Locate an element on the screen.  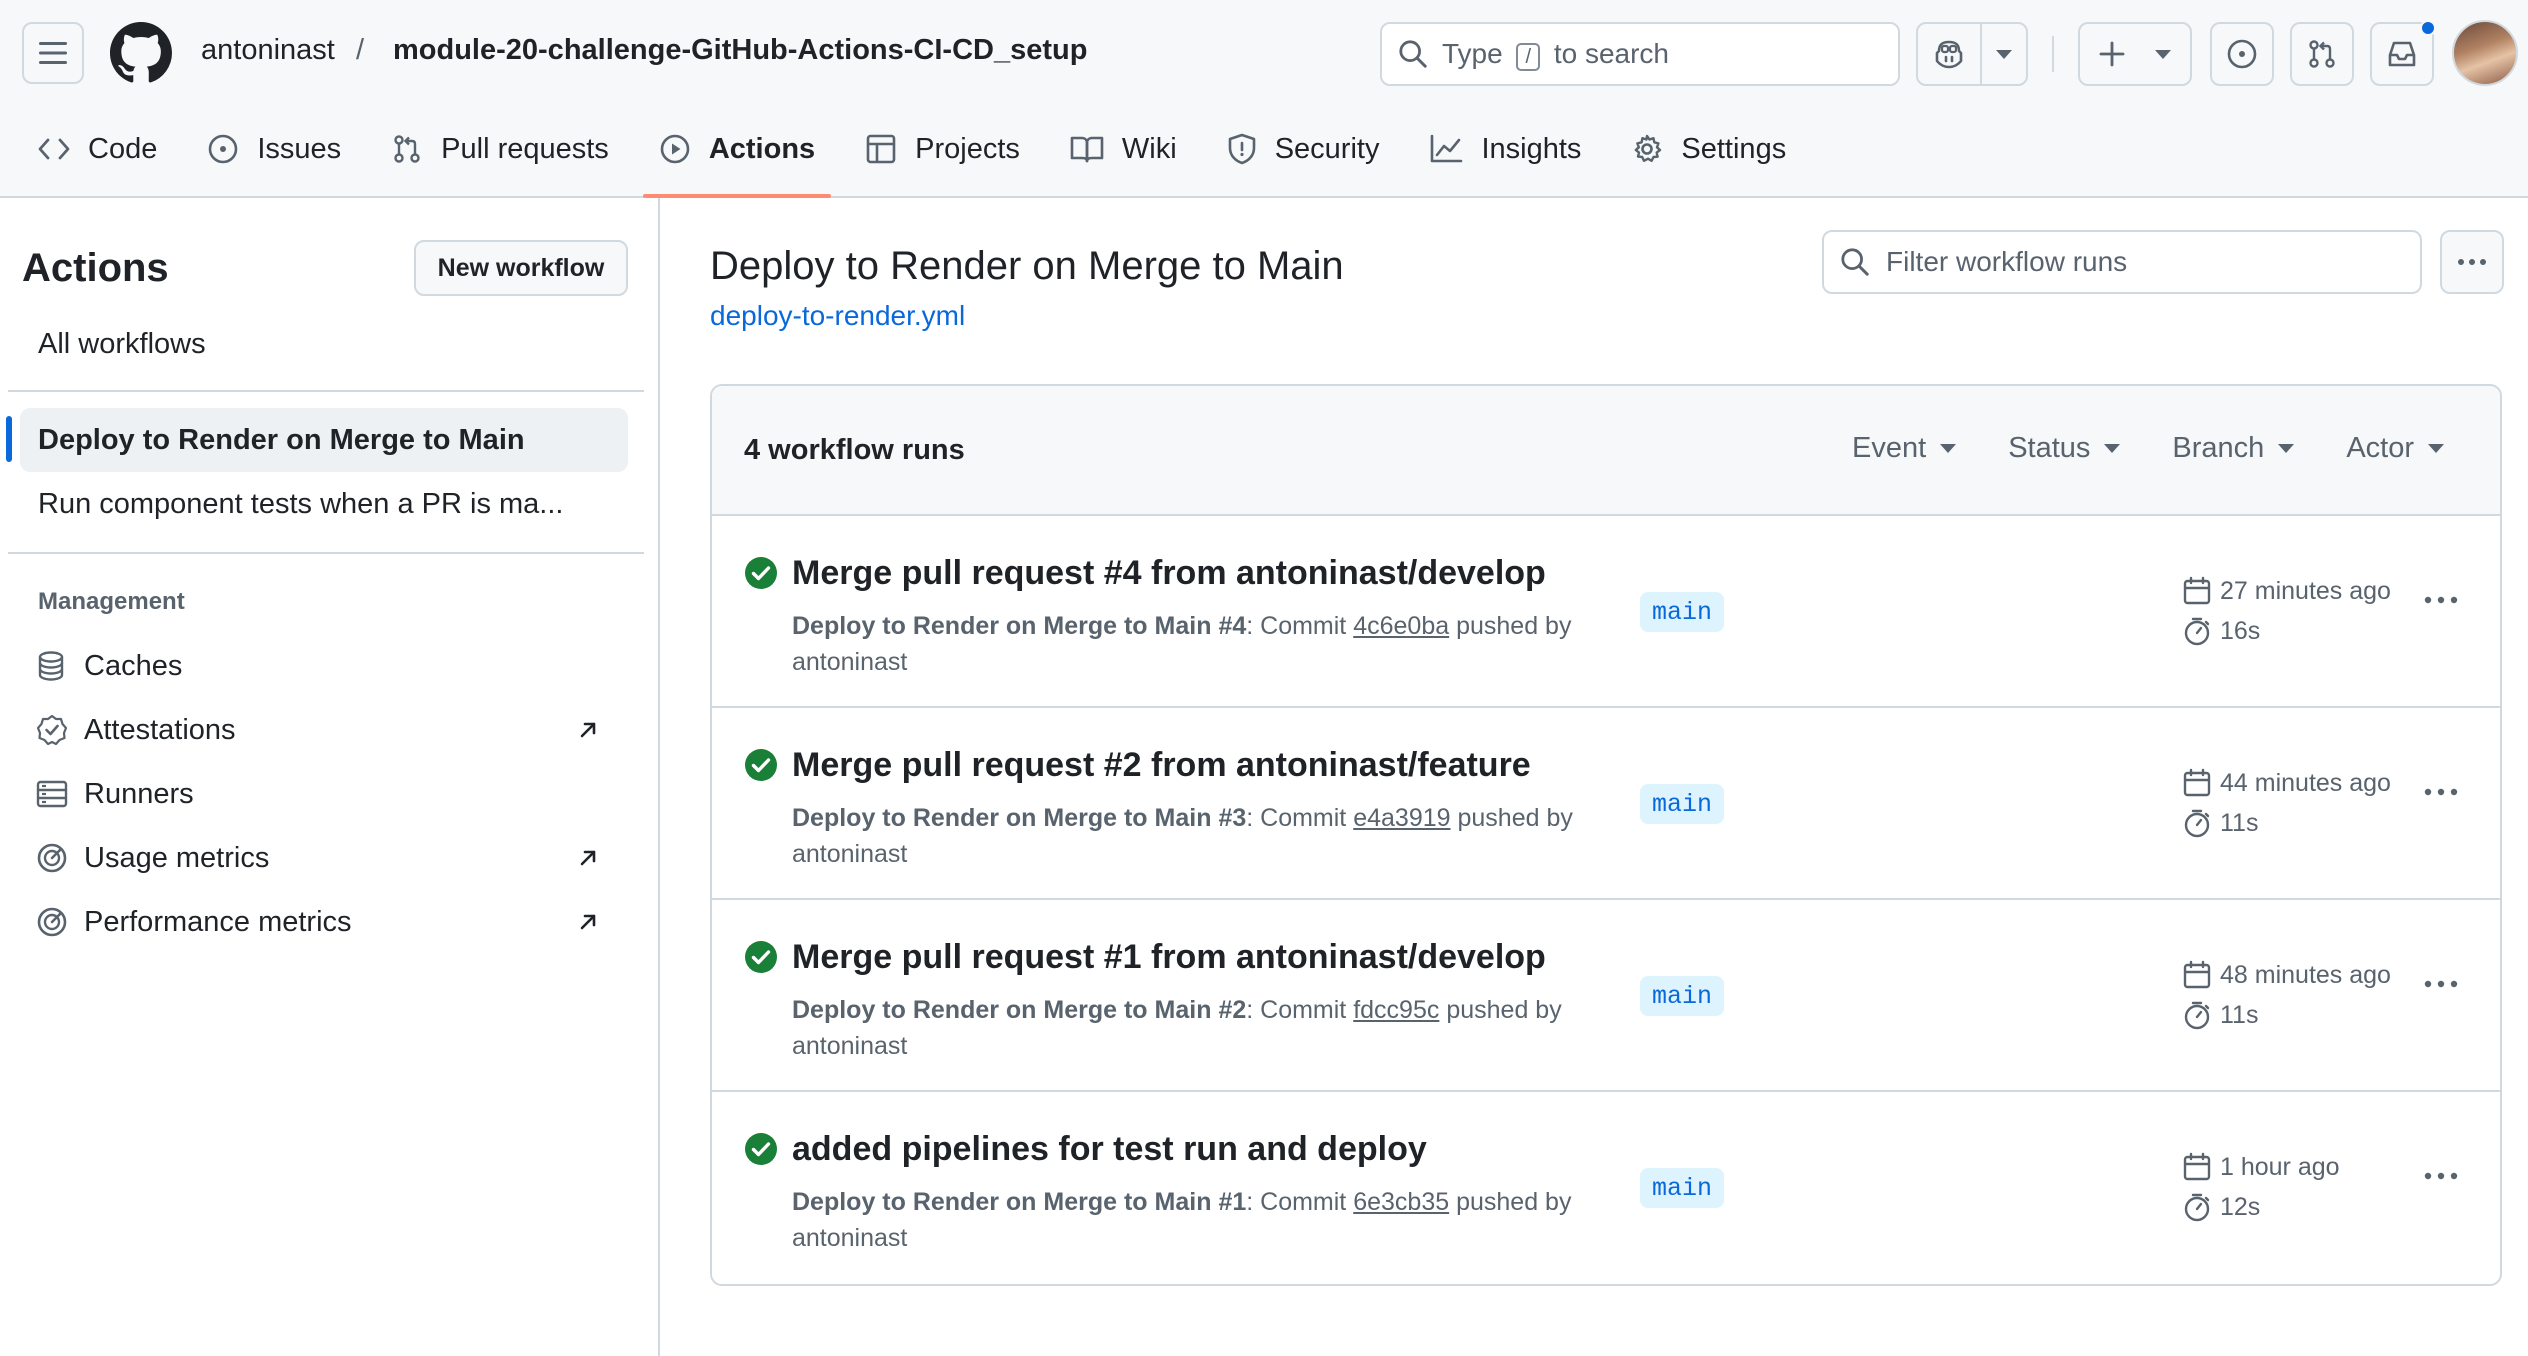
run-timestamp: 27 minutes ago is located at coordinates (2286, 591).